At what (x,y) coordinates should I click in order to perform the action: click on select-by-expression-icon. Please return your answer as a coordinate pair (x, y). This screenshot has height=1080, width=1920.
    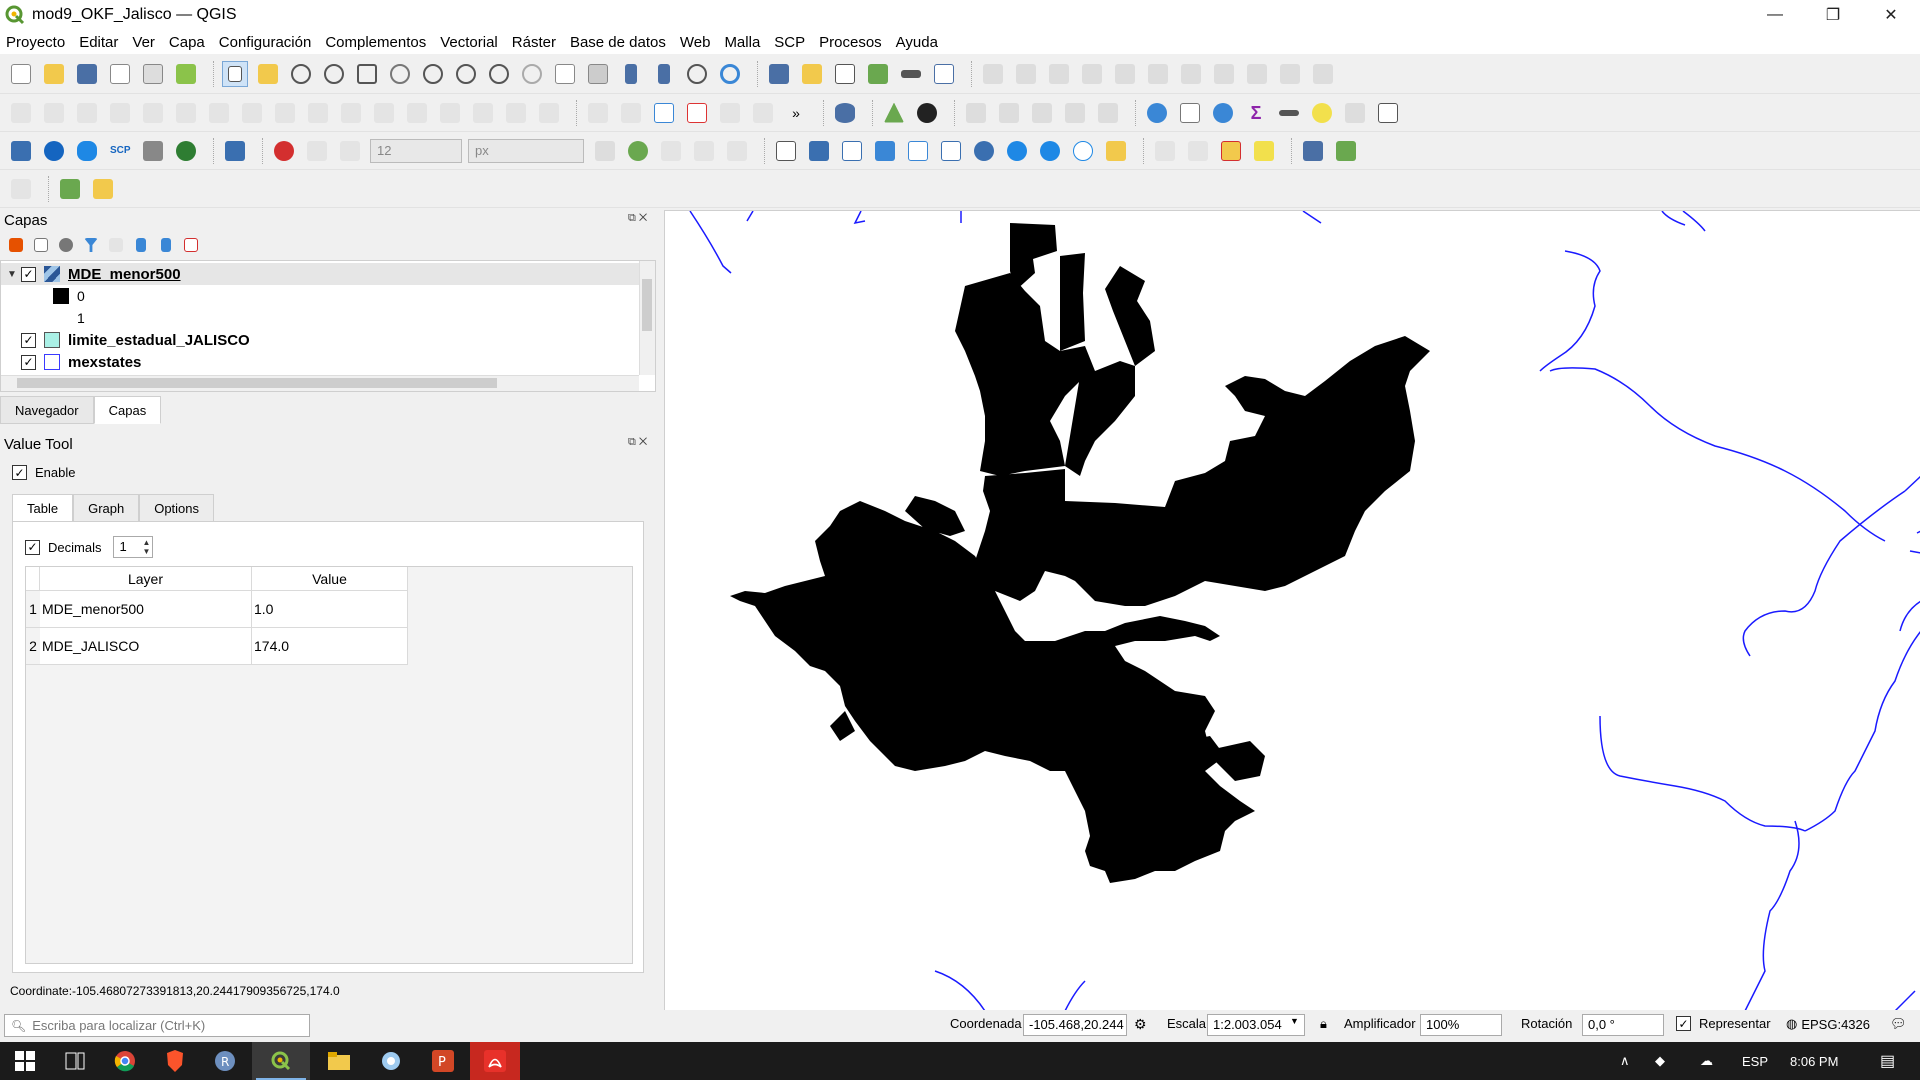
    Looking at the image, I should click on (1075, 113).